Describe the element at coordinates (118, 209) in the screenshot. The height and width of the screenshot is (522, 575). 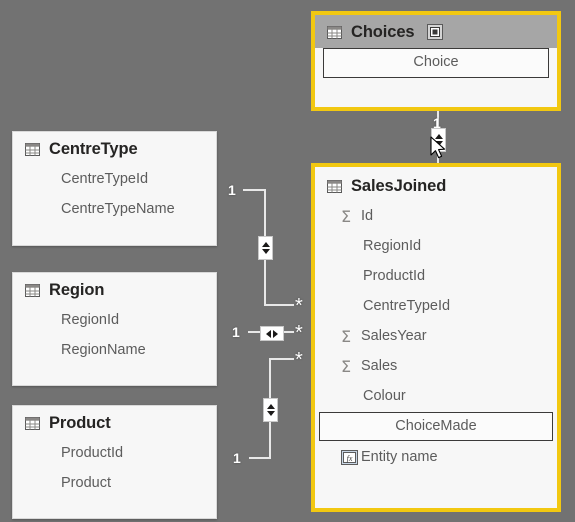
I see `field-label-centretypename: CentreTypeName` at that location.